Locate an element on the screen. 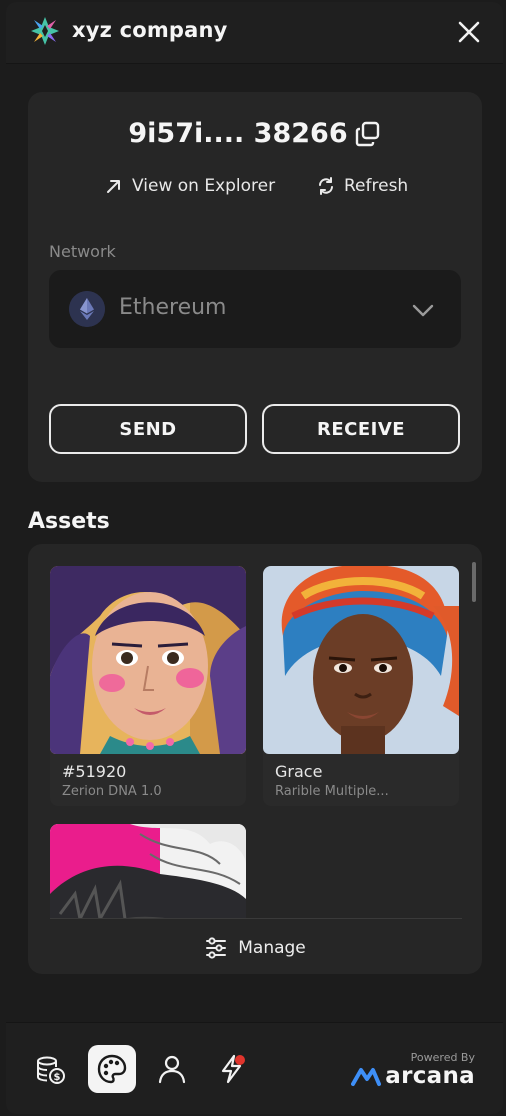 The width and height of the screenshot is (506, 1116). palette-icon is located at coordinates (112, 1069).